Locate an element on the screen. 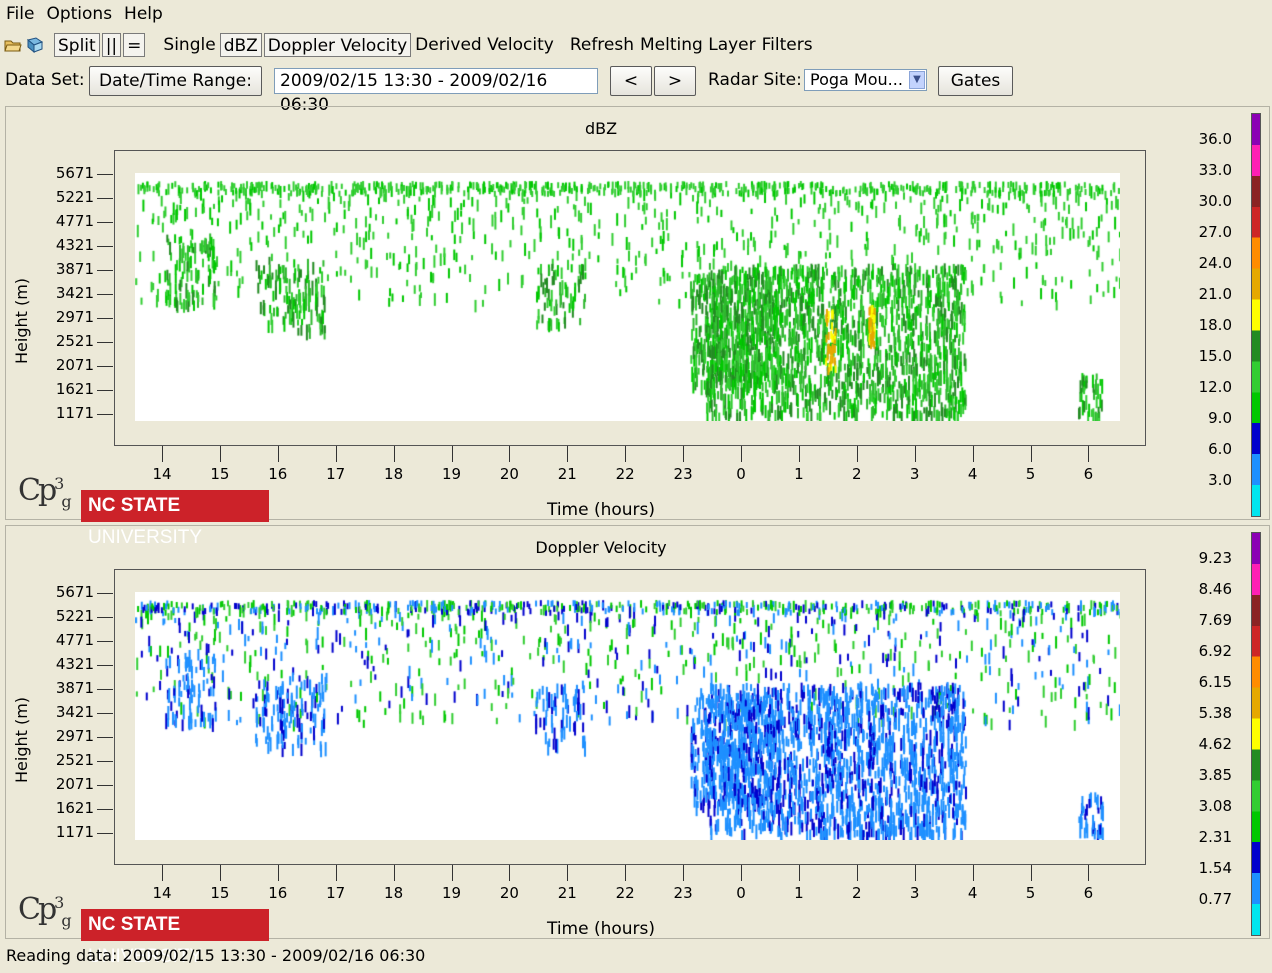  dbz-button: dBZ is located at coordinates (240, 45).